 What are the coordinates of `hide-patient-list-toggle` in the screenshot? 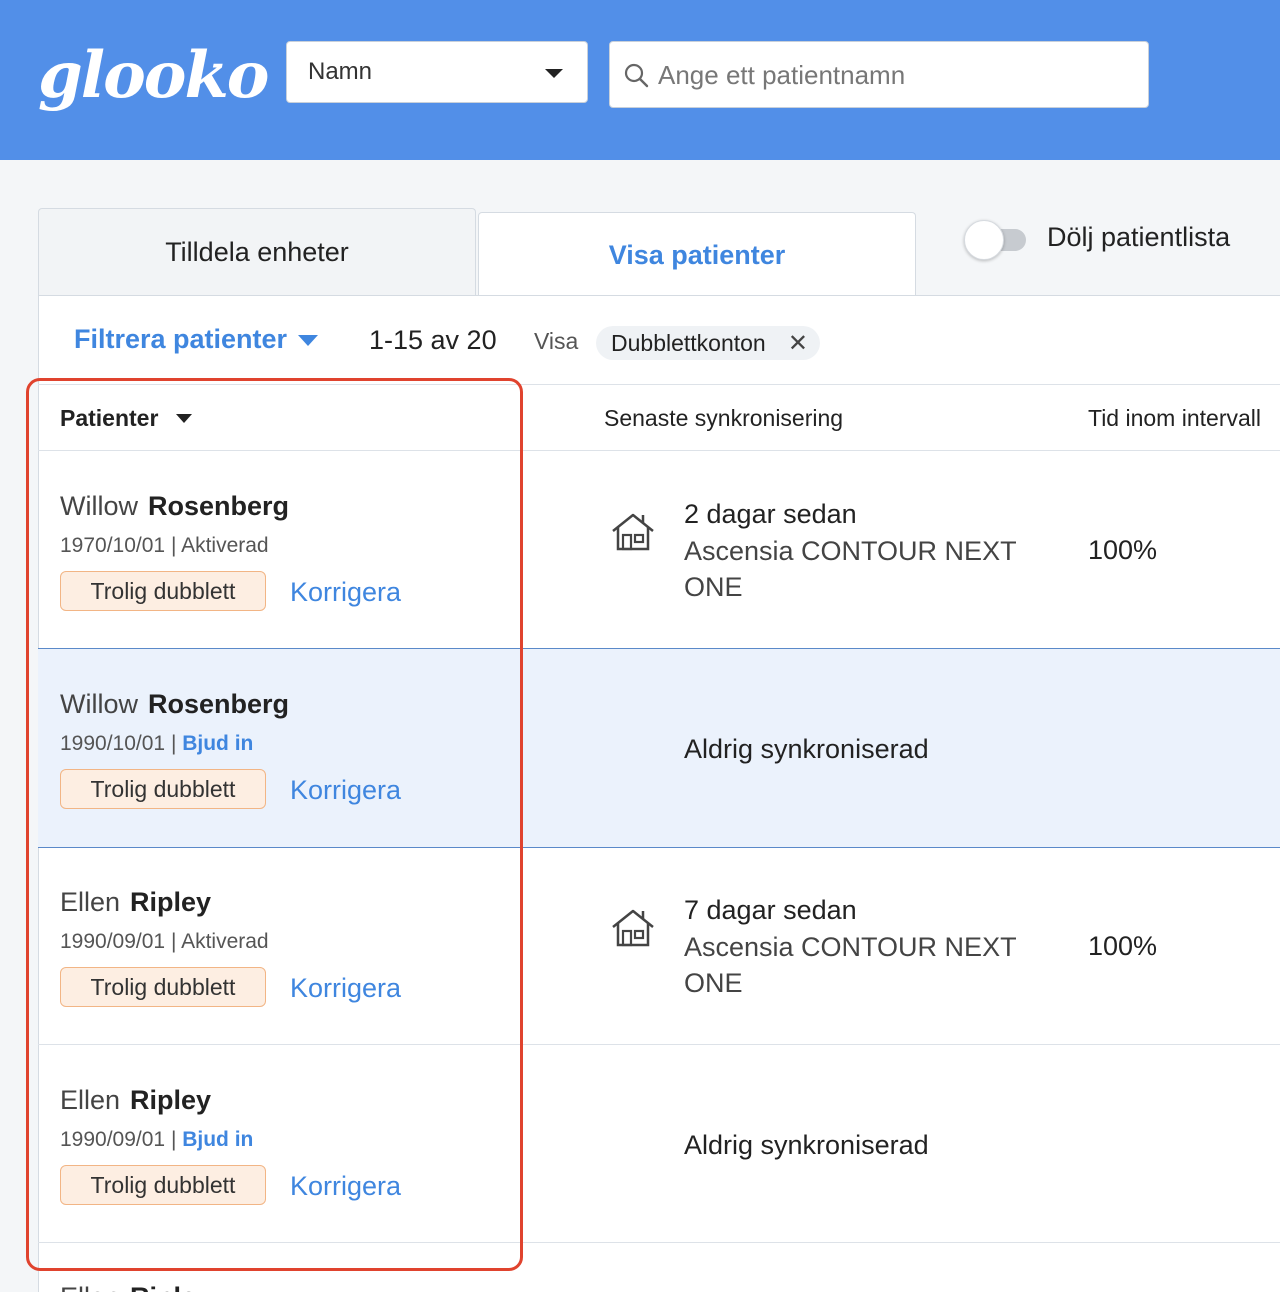 It's located at (996, 240).